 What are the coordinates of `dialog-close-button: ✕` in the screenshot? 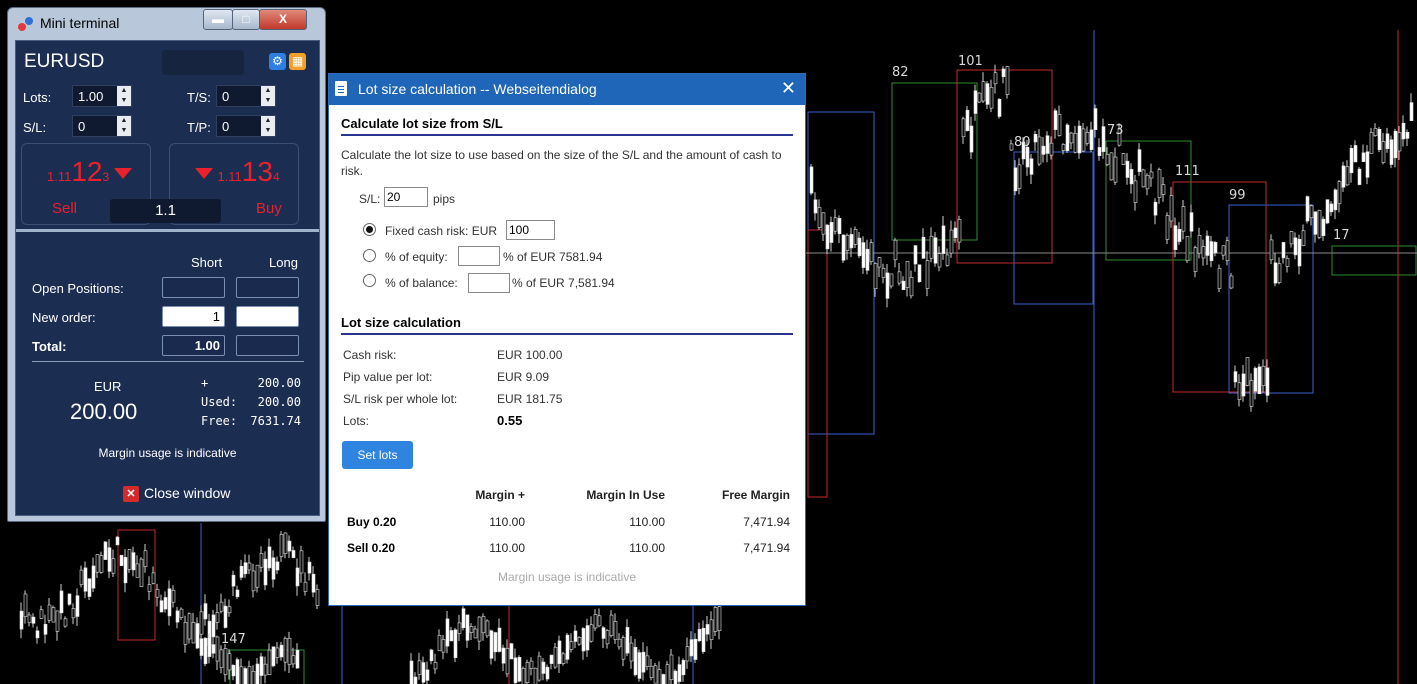 It's located at (788, 88).